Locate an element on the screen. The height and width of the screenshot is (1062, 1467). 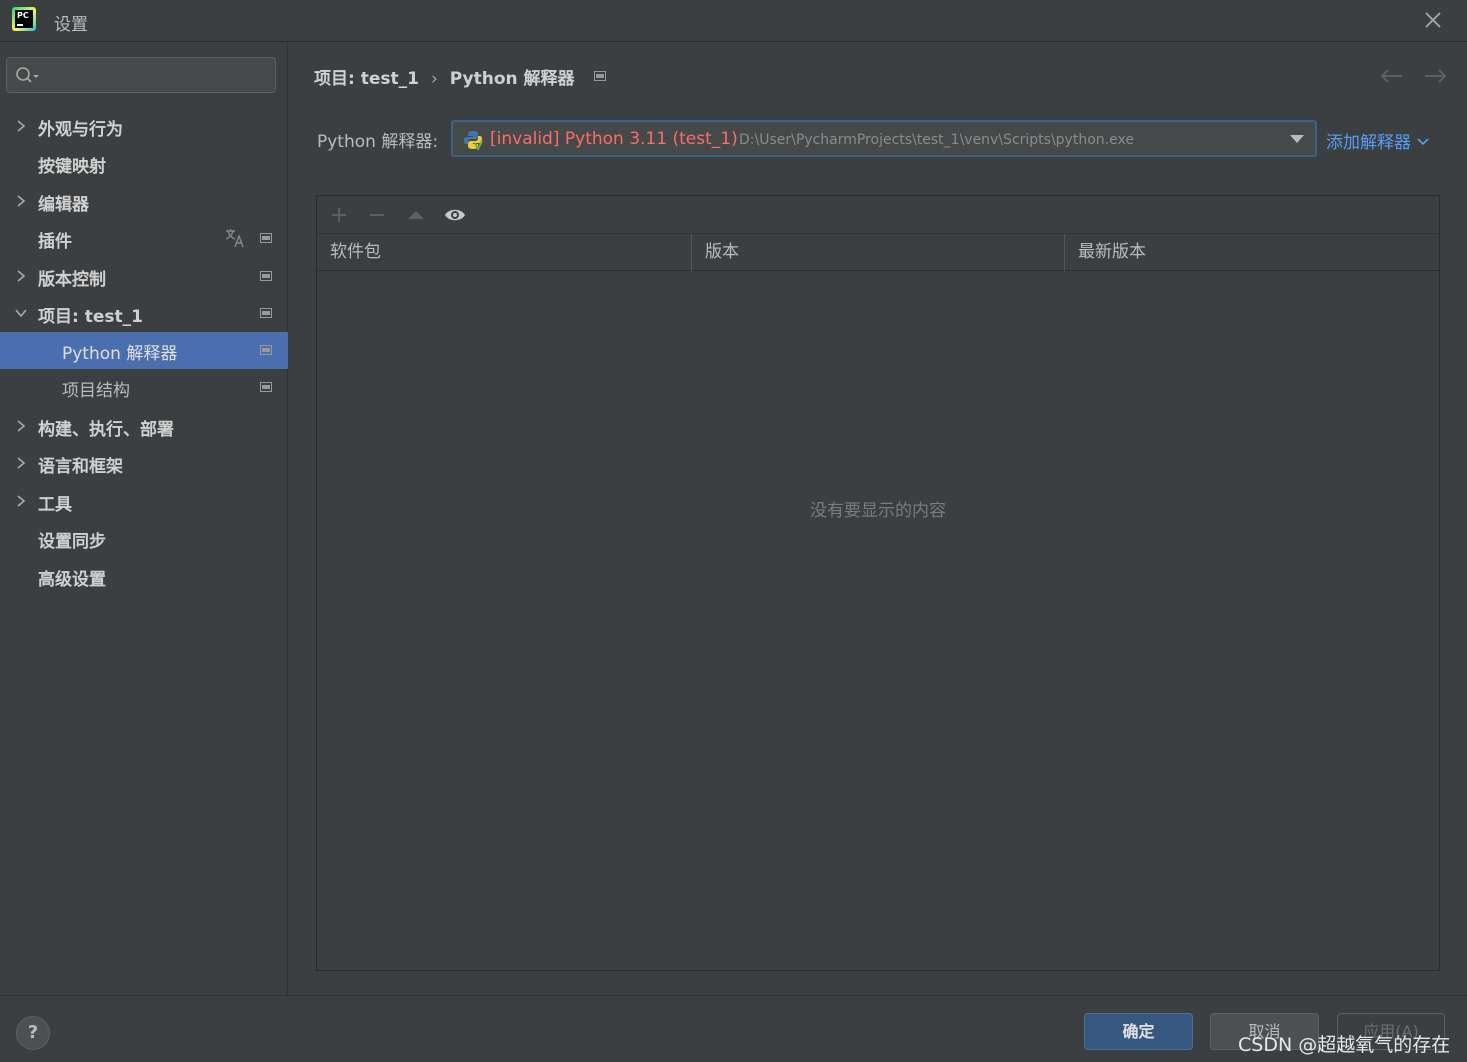
empty-state-text: 没有要显示的内容 is located at coordinates (878, 511).